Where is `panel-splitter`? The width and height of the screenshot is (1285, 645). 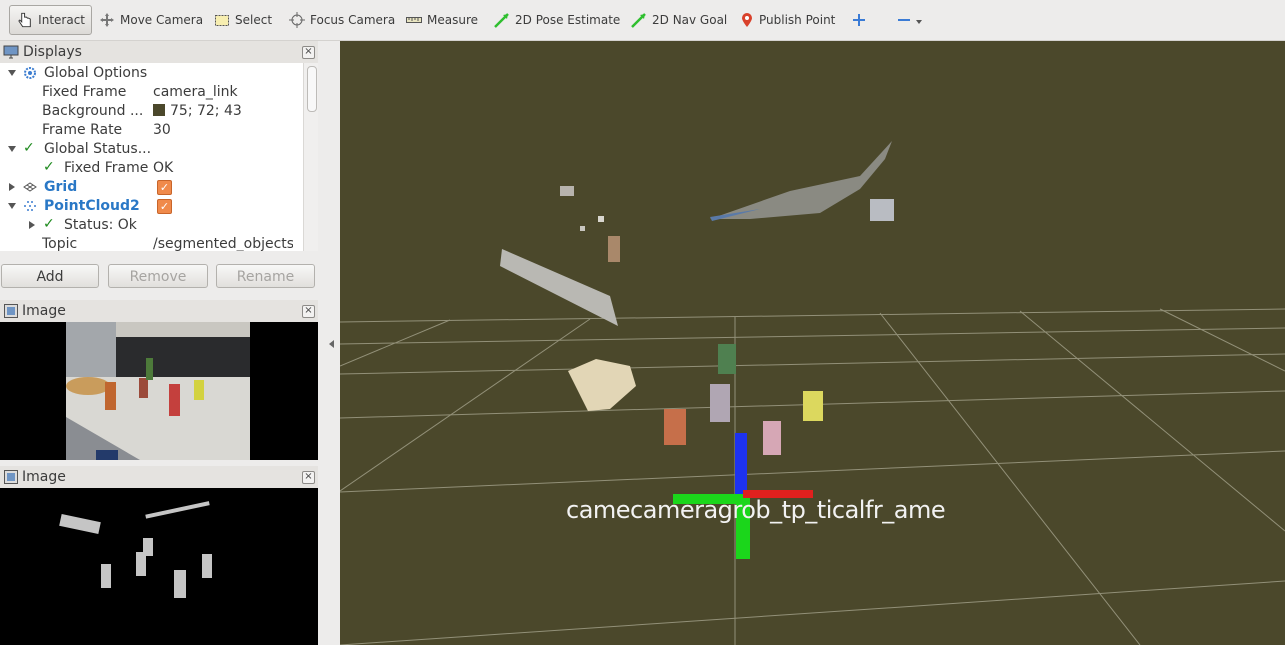
panel-splitter is located at coordinates (329, 343).